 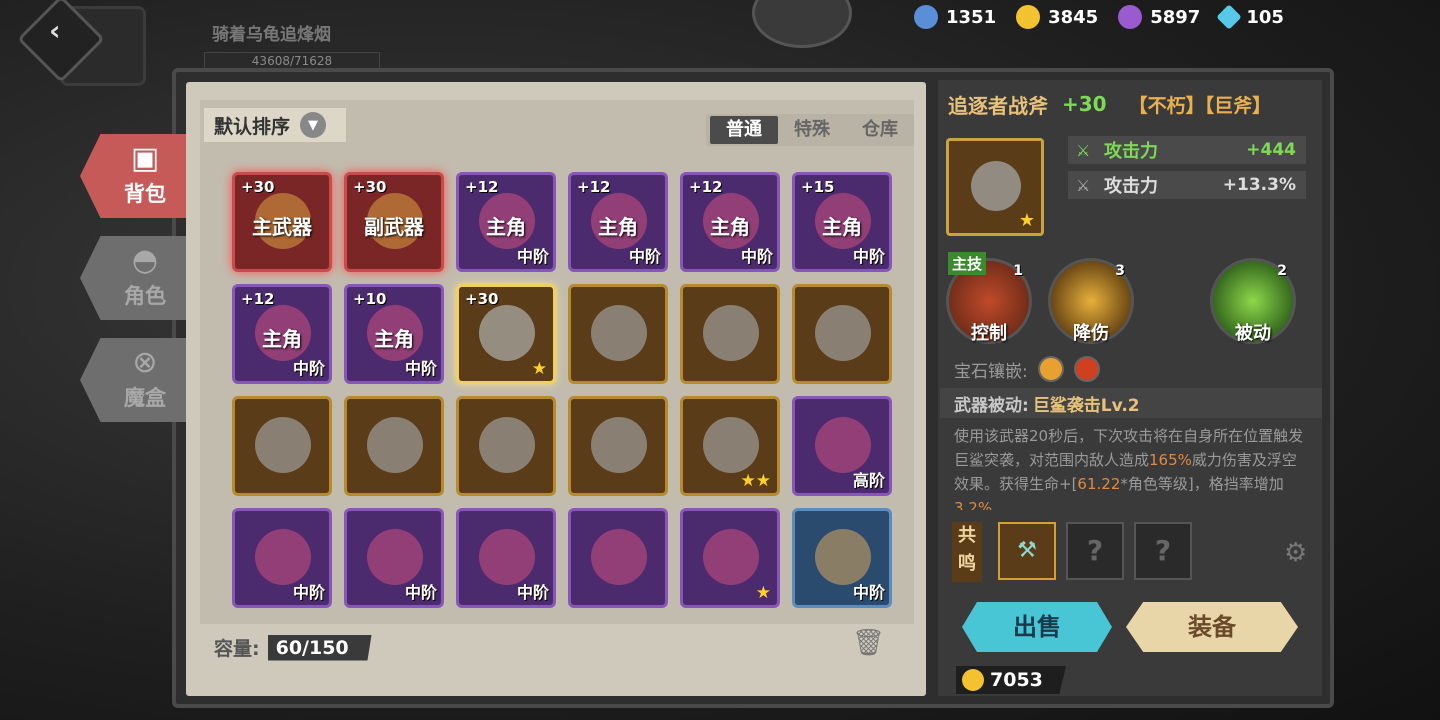 What do you see at coordinates (482, 187) in the screenshot?
I see `item-plus: +12` at bounding box center [482, 187].